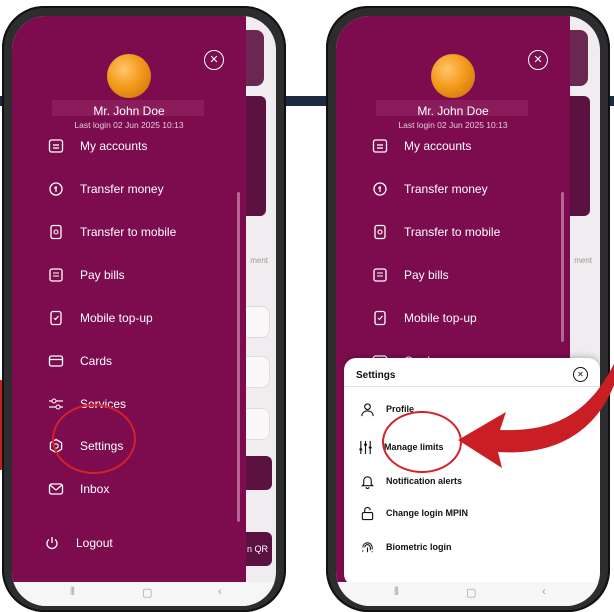 This screenshot has width=614, height=612. Describe the element at coordinates (367, 513) in the screenshot. I see `lock-icon` at that location.